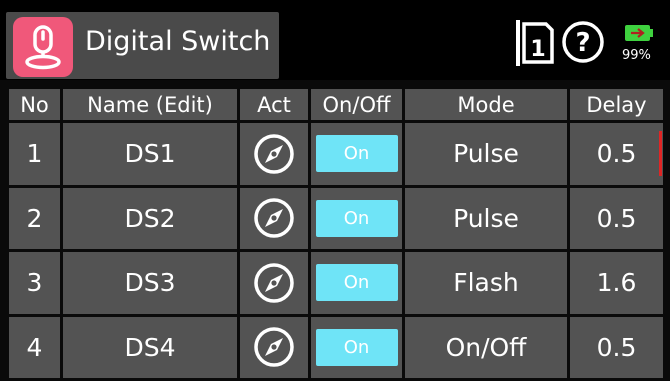  I want to click on delay-value: 0.5, so click(616, 154).